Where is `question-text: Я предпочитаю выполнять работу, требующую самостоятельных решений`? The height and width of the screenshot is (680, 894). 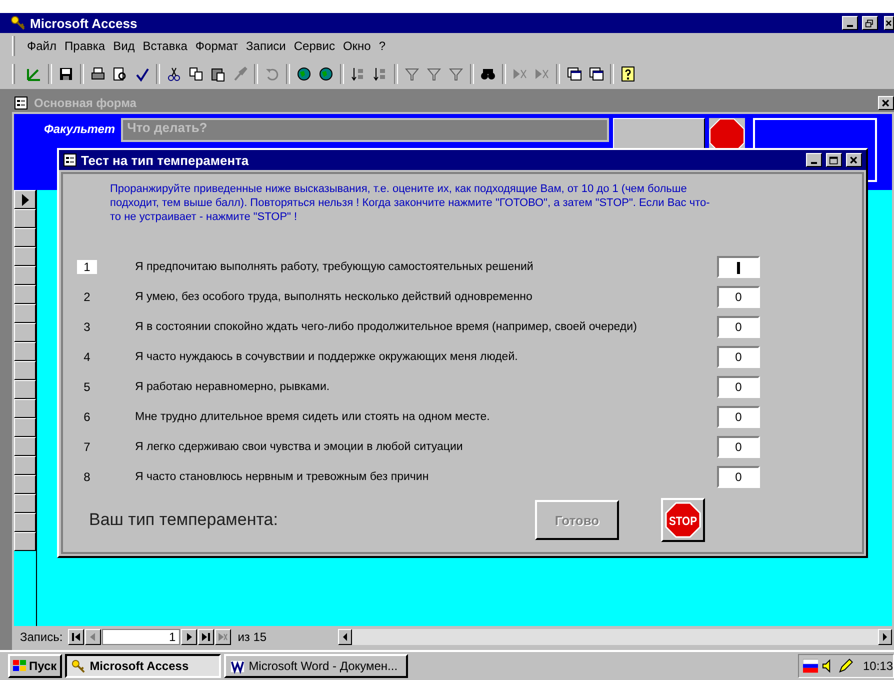 question-text: Я предпочитаю выполнять работу, требующую самостоятельных решений is located at coordinates (334, 267).